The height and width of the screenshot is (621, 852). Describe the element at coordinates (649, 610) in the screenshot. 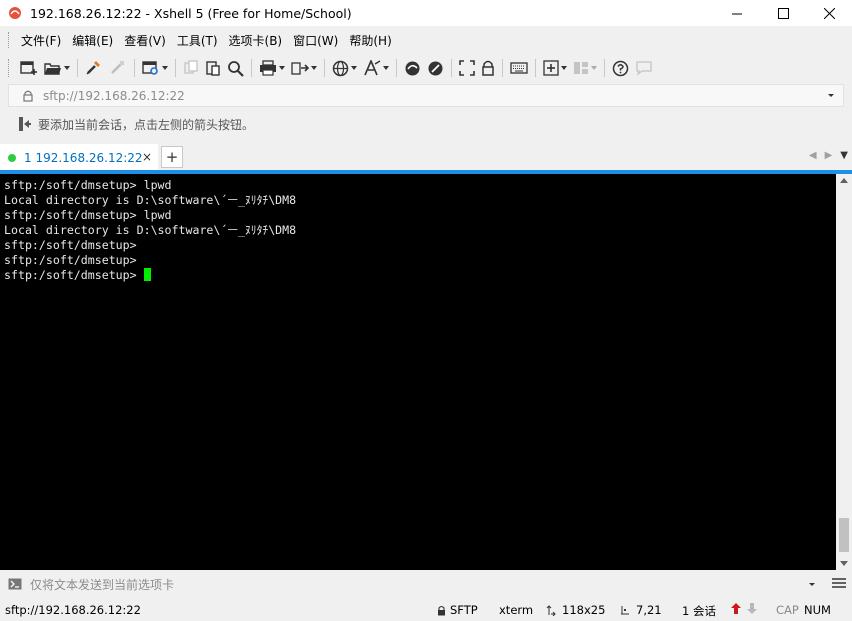

I see `status-cursor-pos-label: 7,21` at that location.